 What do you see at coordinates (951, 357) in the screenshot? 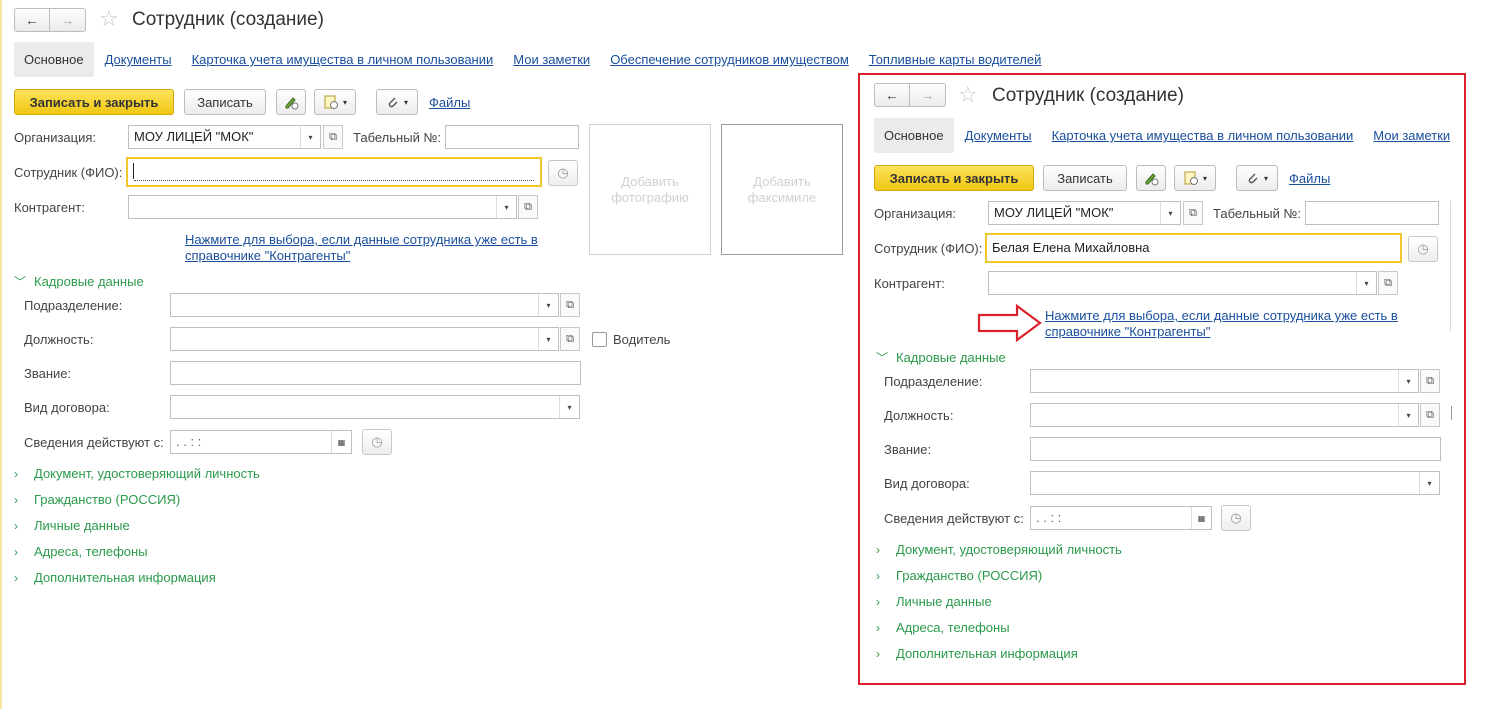
I see `section-title: Кадровые данные` at bounding box center [951, 357].